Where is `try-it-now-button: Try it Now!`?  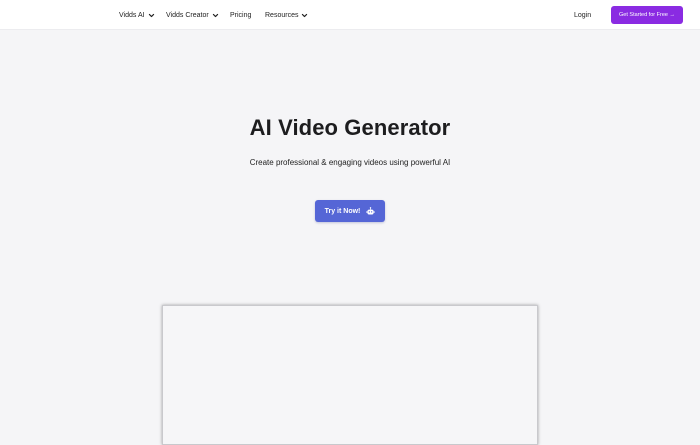
try-it-now-button: Try it Now! is located at coordinates (350, 211).